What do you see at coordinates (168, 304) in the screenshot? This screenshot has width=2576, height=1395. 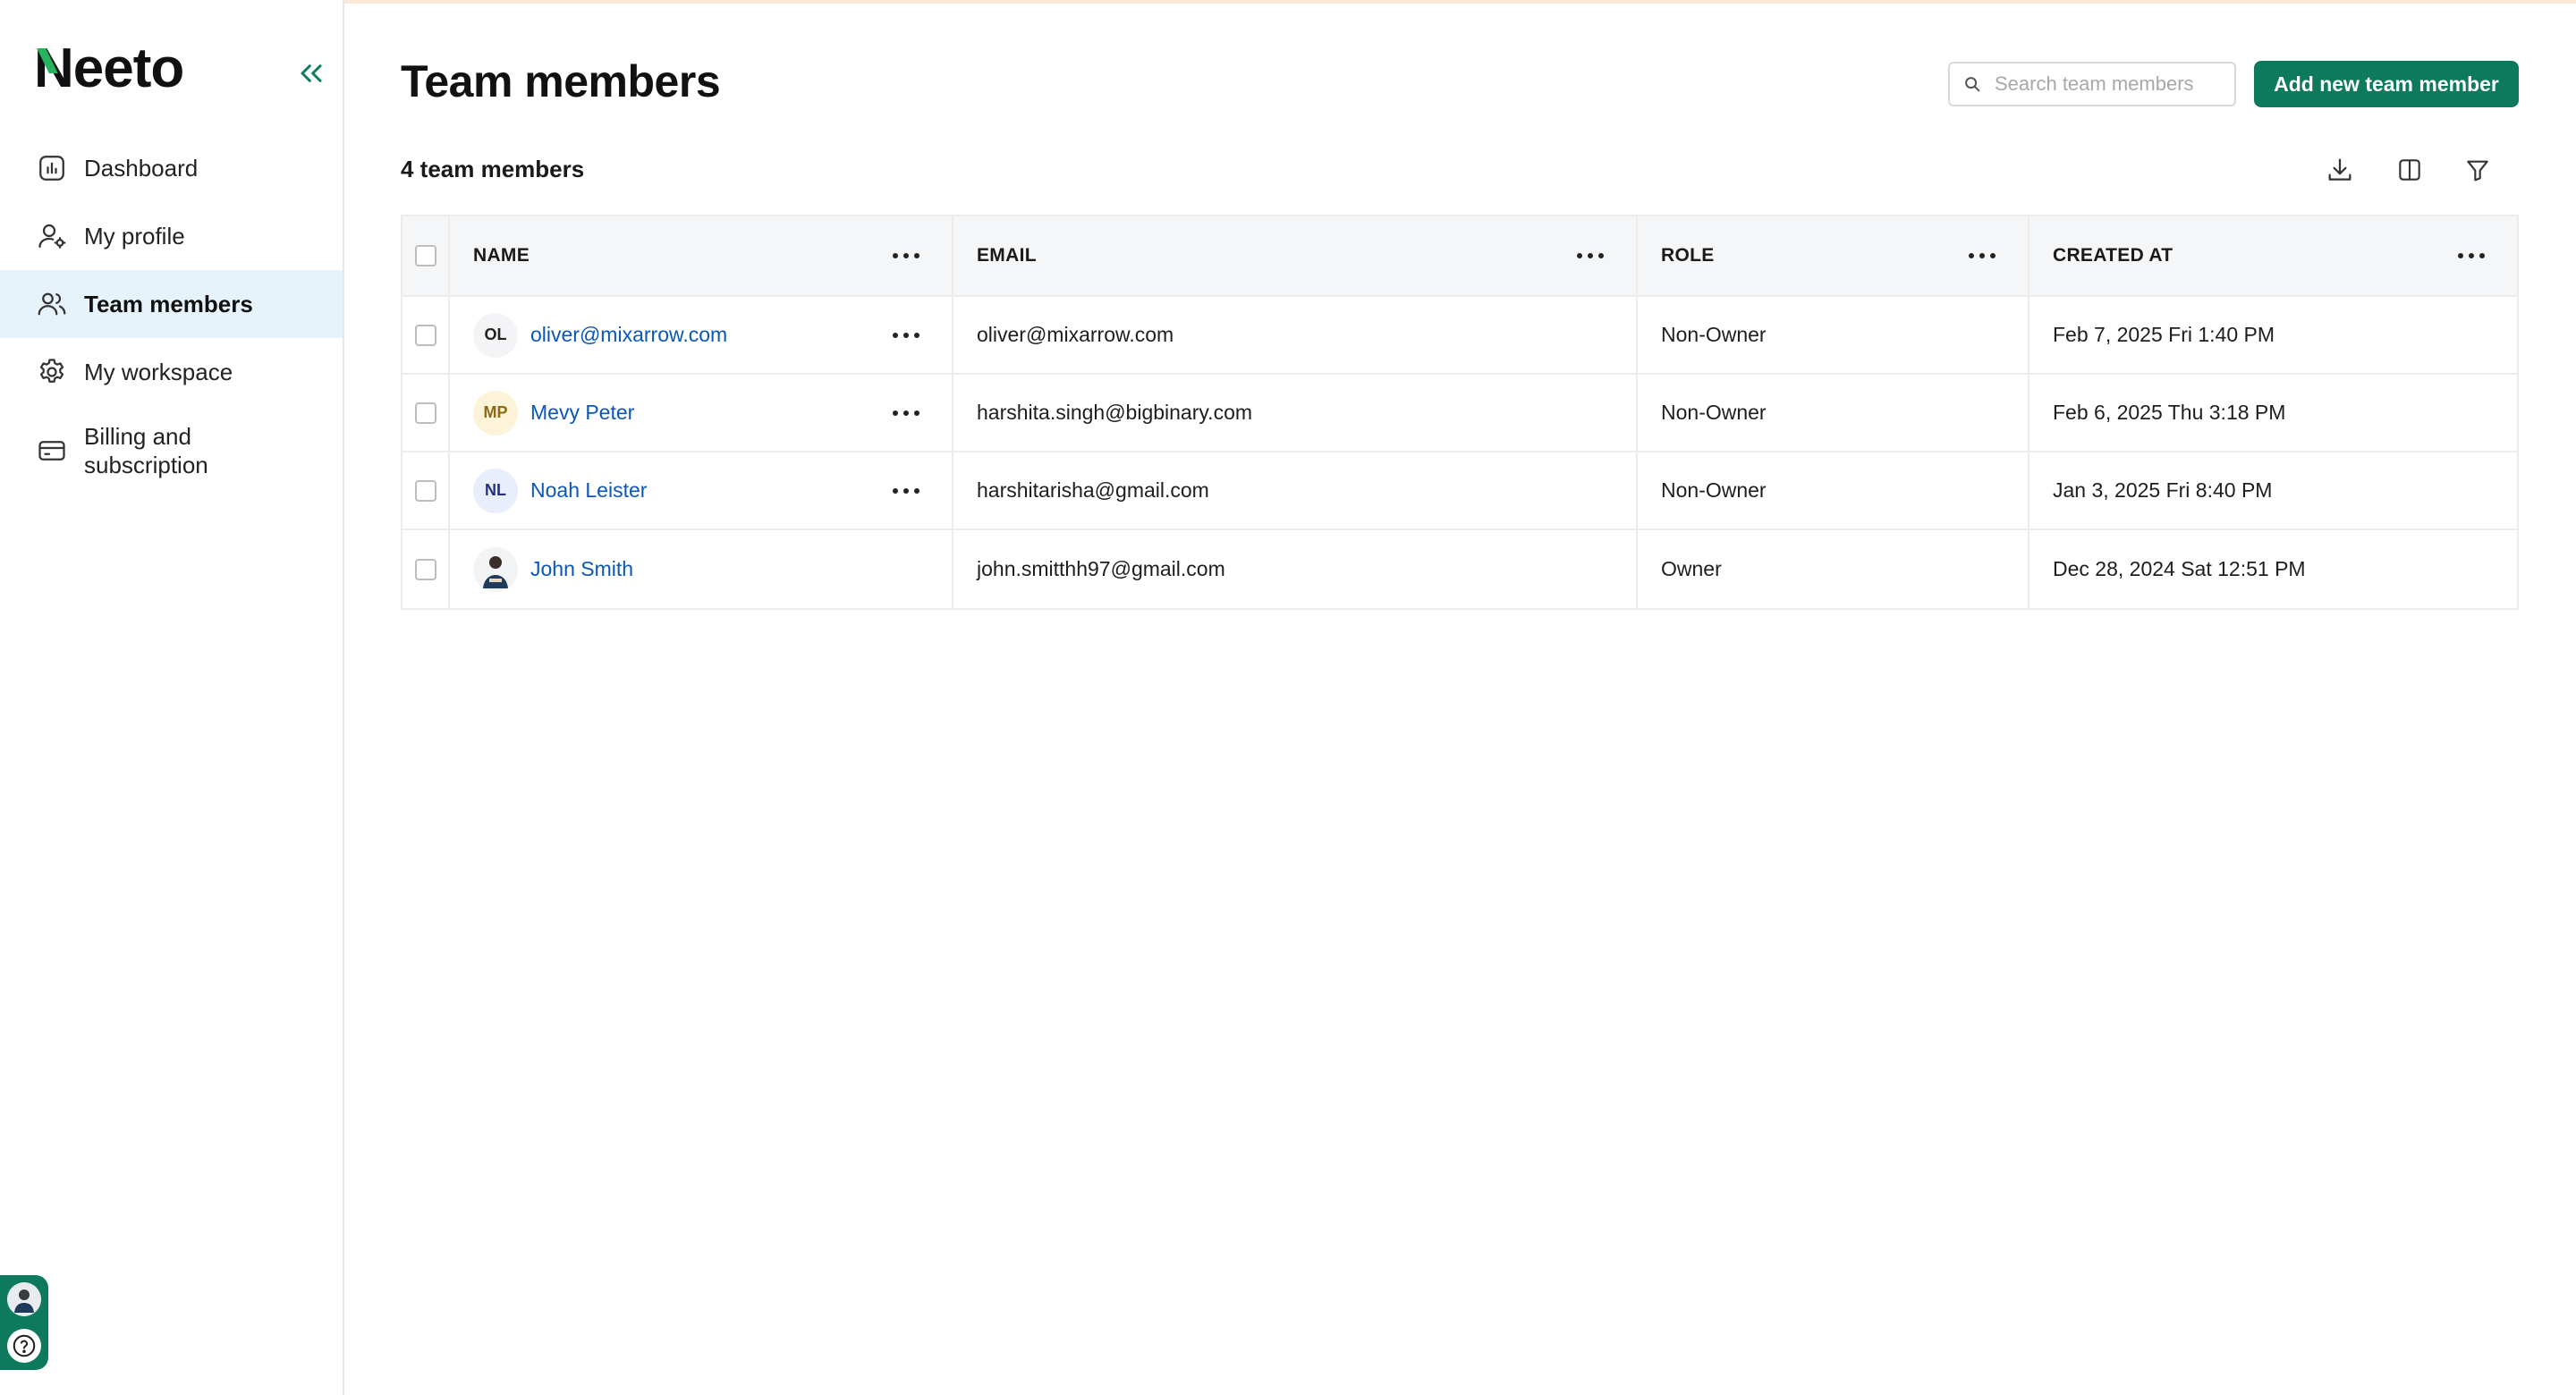 I see `sidebar-item-label: Team members` at bounding box center [168, 304].